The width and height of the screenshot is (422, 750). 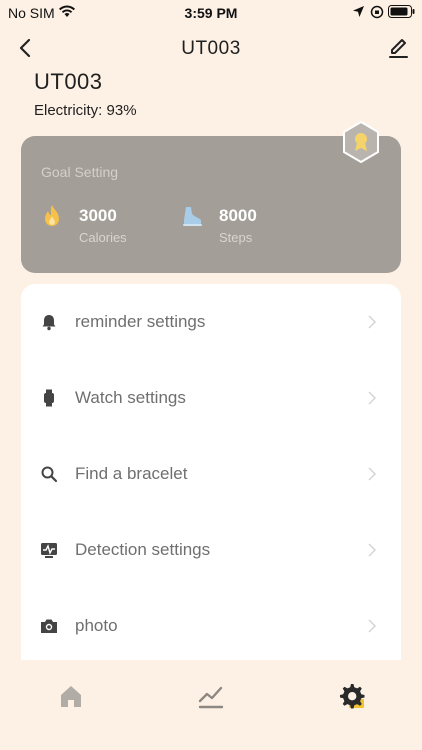 I want to click on device-name: UT003, so click(x=68, y=81).